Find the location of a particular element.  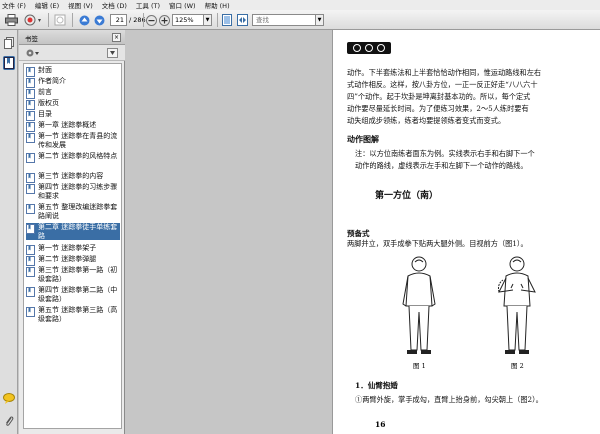

bookmark-item: 第二节 迷踪拳弹腿 is located at coordinates (73, 260).